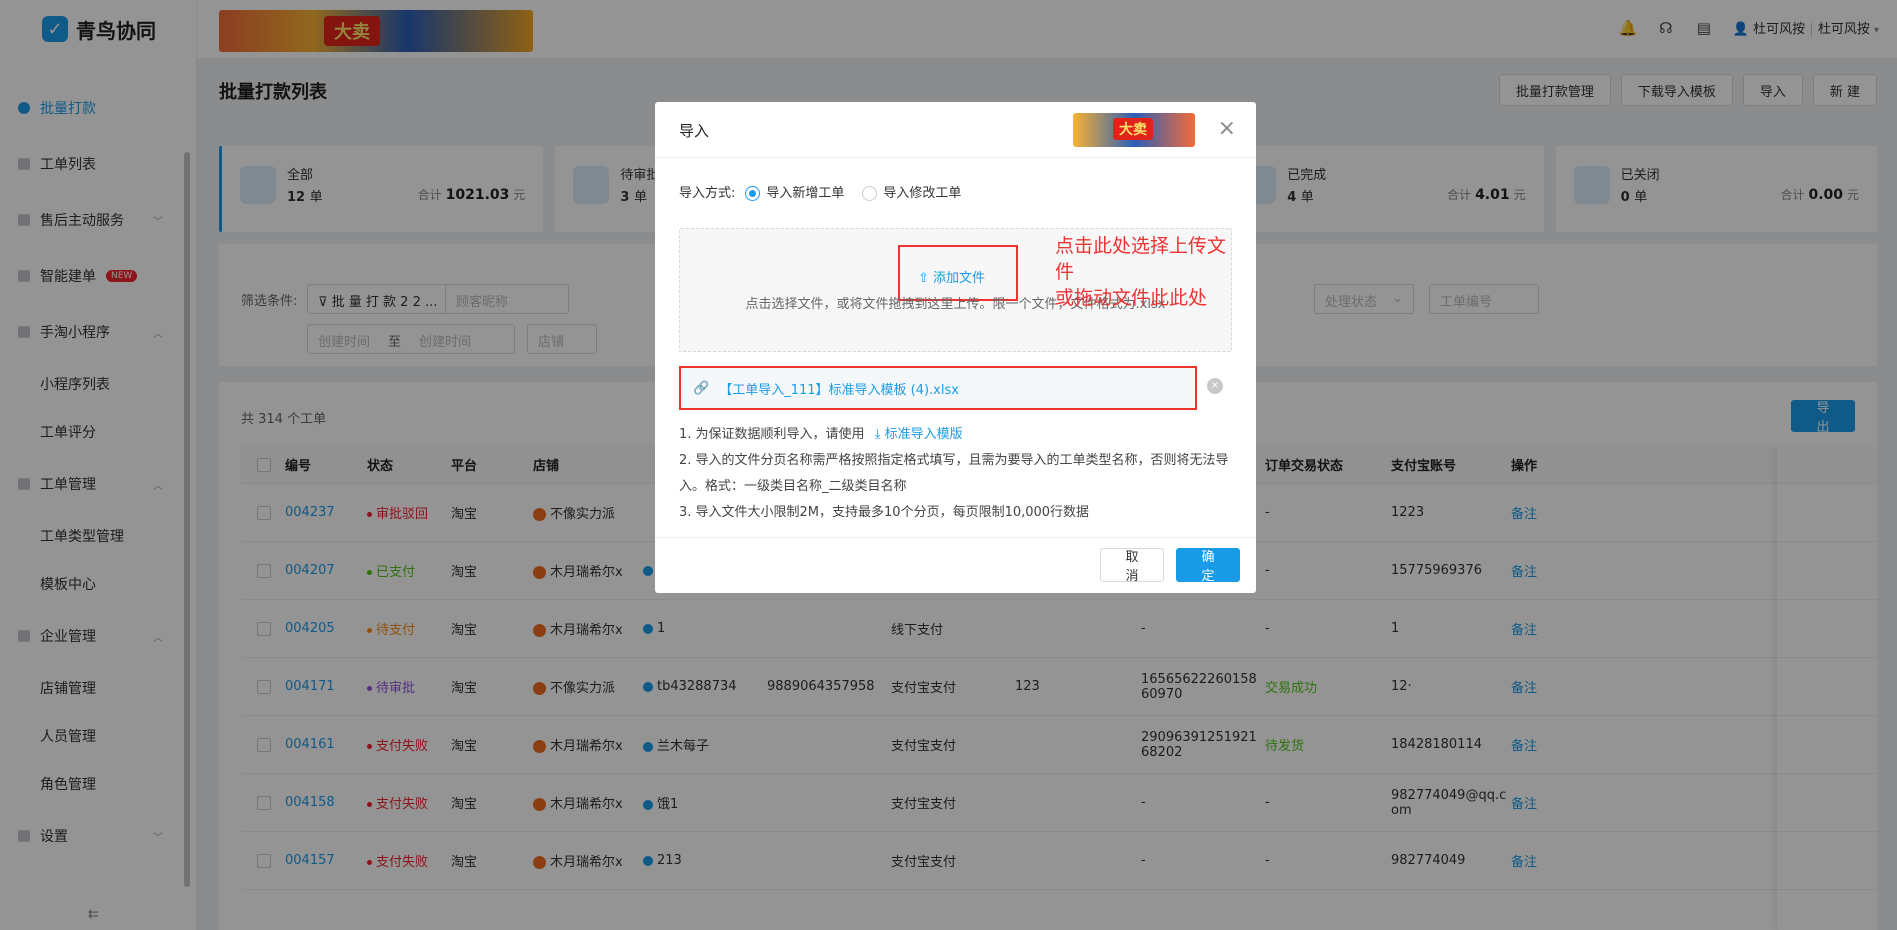 The height and width of the screenshot is (930, 1897). Describe the element at coordinates (870, 193) in the screenshot. I see `radio-unchecked-icon` at that location.